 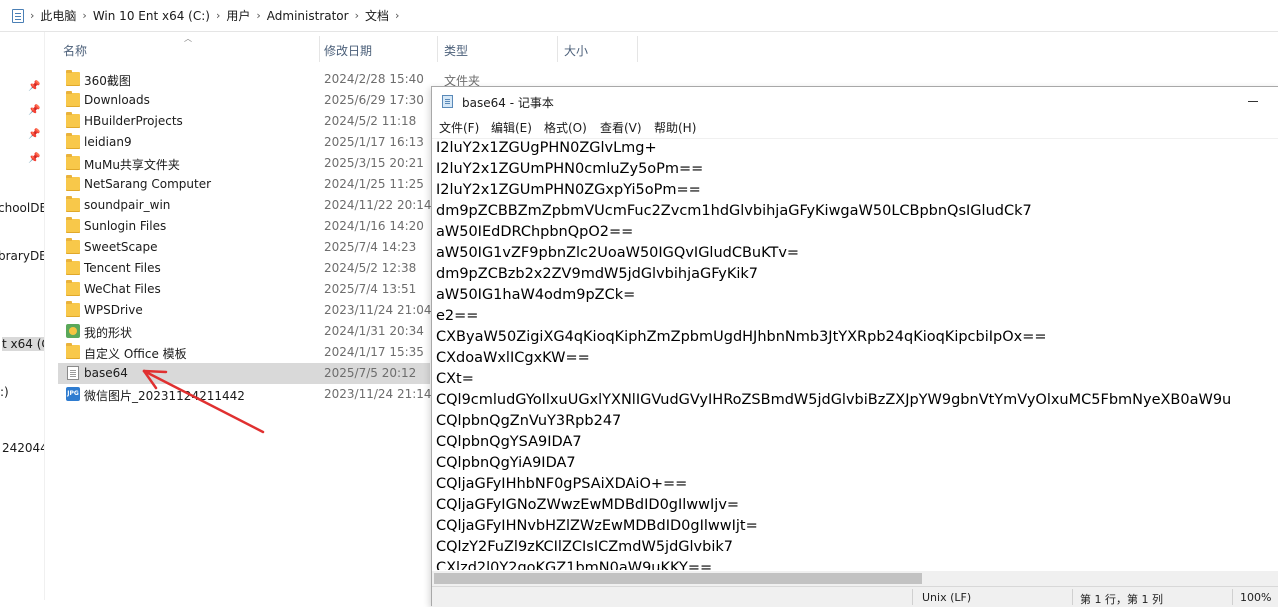 I want to click on column-header: ︿ 名称 修改日期 类型 大小, so click(x=661, y=48).